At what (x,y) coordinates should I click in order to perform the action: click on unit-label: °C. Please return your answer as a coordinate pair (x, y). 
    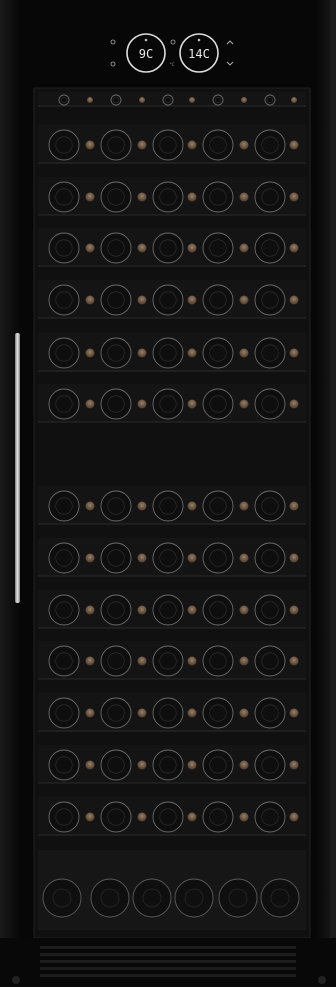
    Looking at the image, I should click on (172, 64).